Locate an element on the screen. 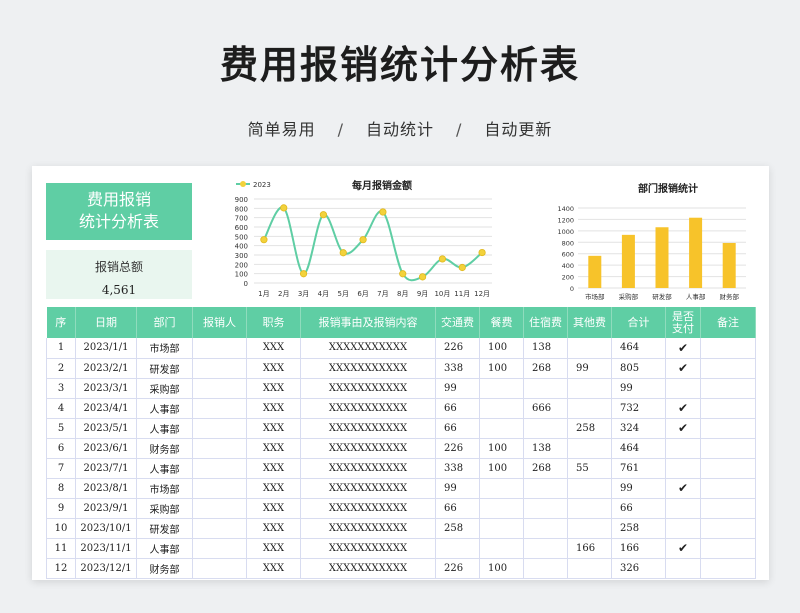 The height and width of the screenshot is (613, 800). cell-no: 10 is located at coordinates (61, 528).